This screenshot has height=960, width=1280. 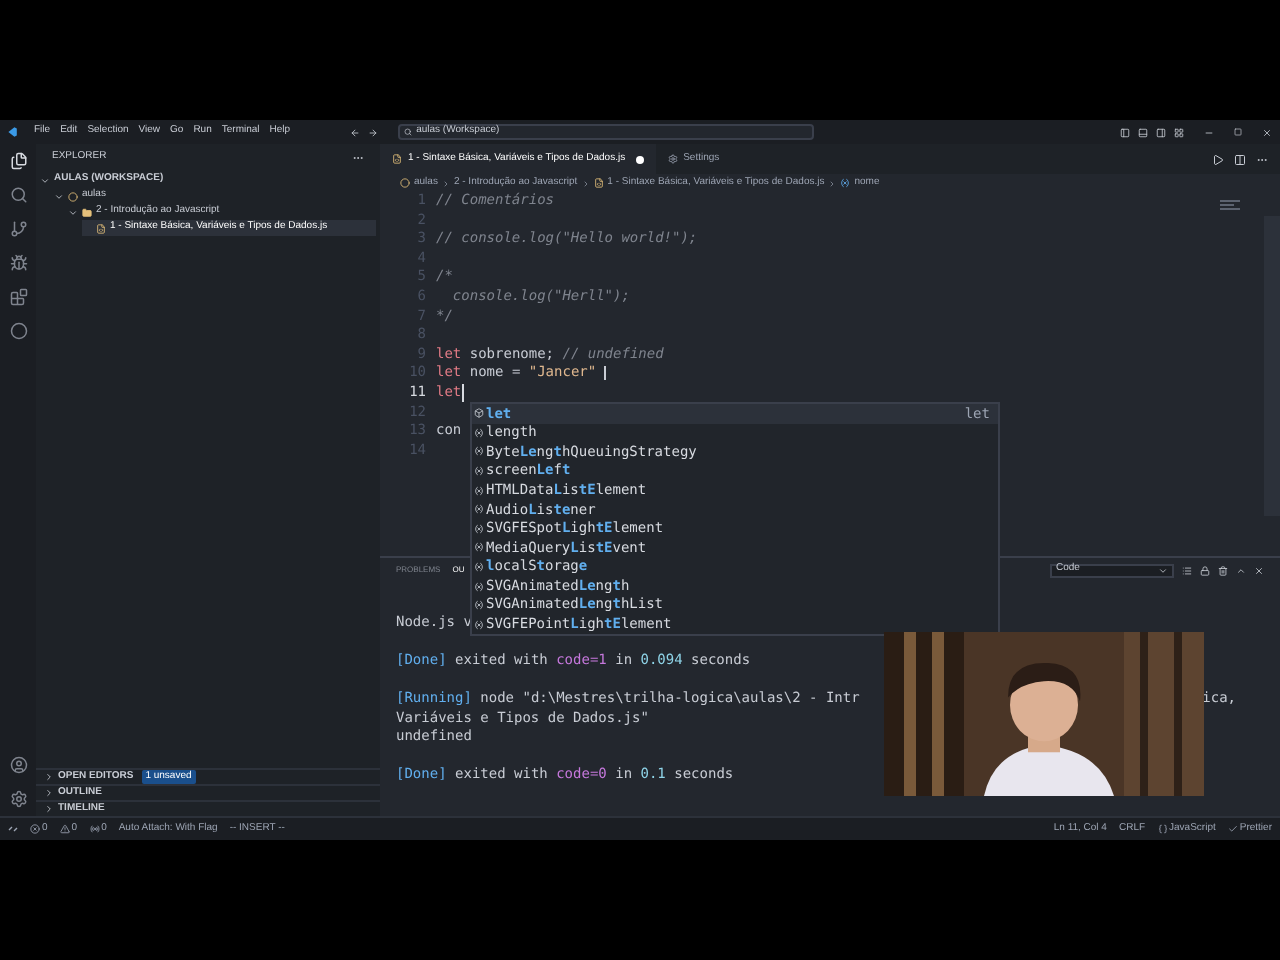 I want to click on secondary-sidebar-icon, so click(x=1161, y=132).